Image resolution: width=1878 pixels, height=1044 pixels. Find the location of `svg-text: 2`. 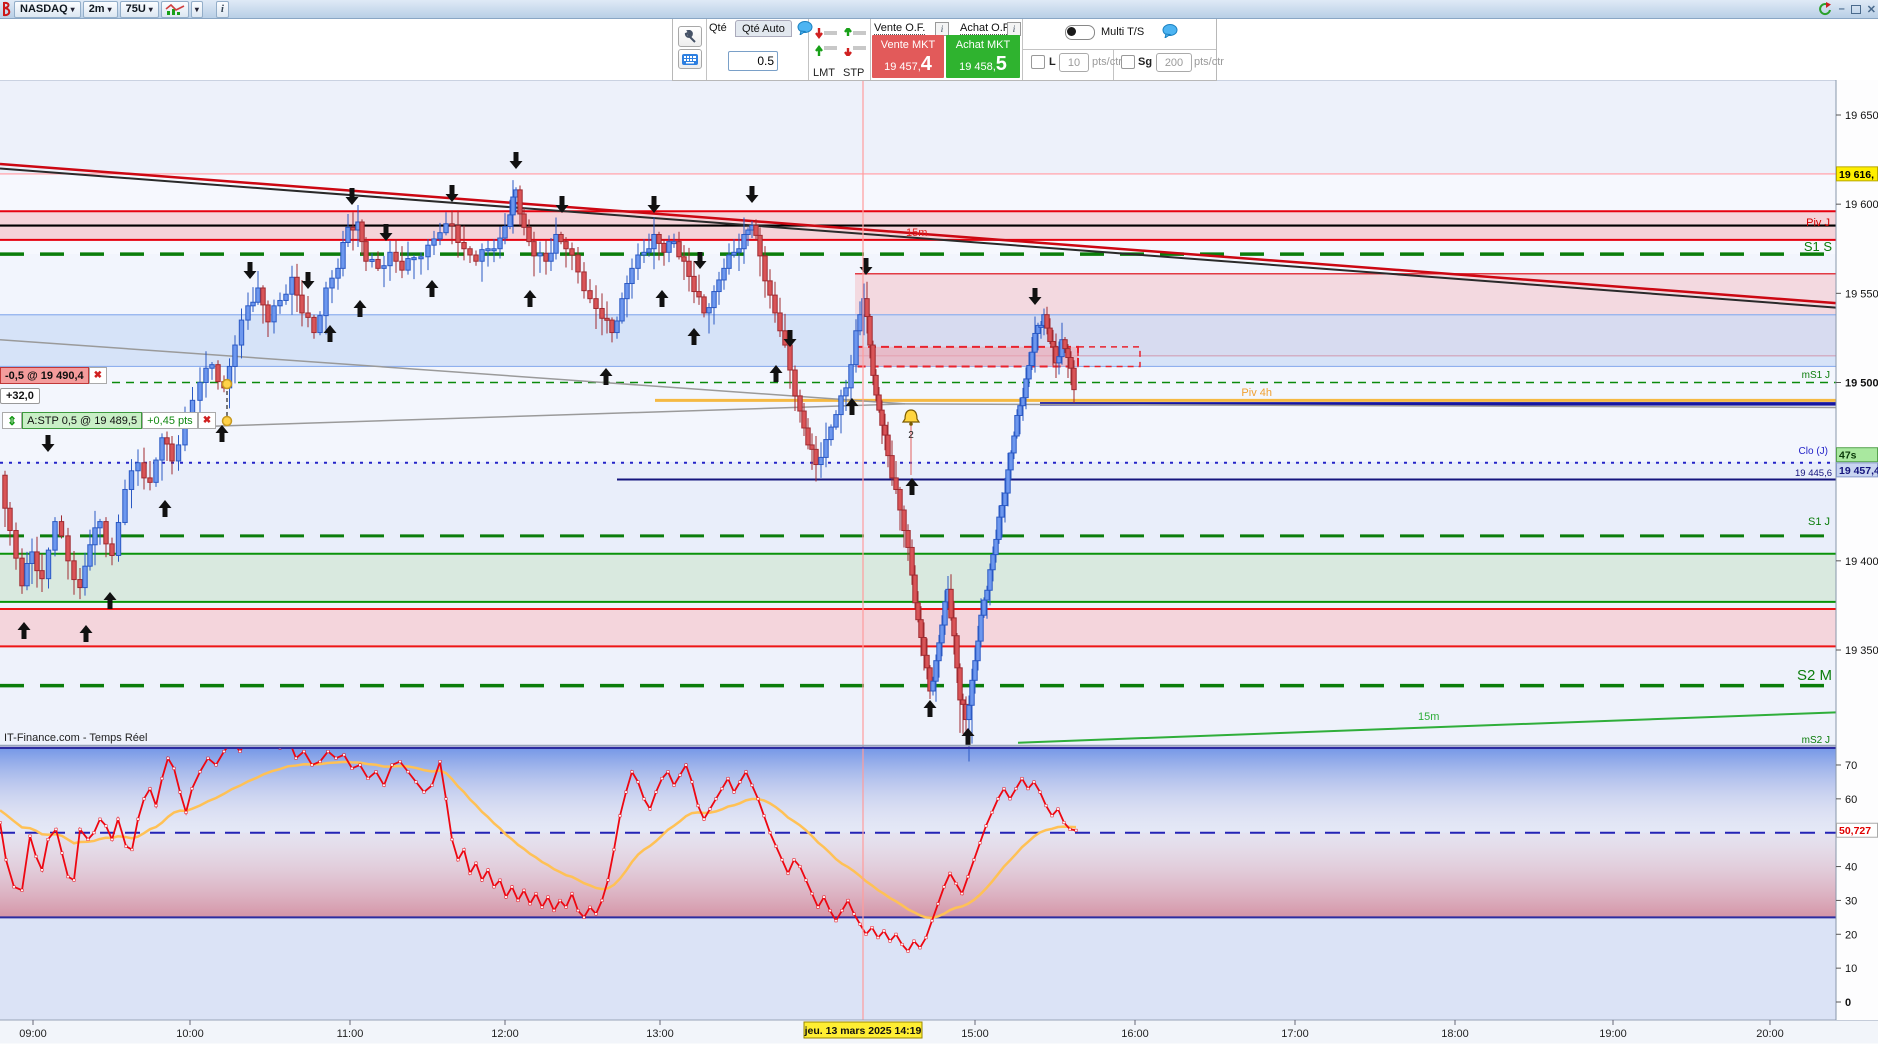

svg-text: 2 is located at coordinates (911, 435).